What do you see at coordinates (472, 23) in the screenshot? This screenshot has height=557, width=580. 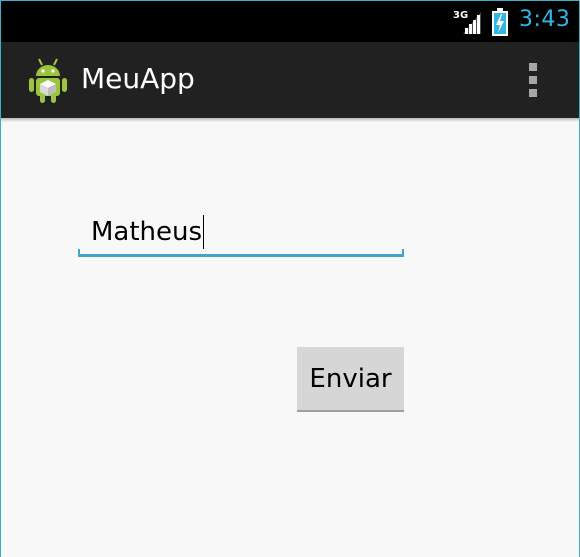 I see `signal-icon` at bounding box center [472, 23].